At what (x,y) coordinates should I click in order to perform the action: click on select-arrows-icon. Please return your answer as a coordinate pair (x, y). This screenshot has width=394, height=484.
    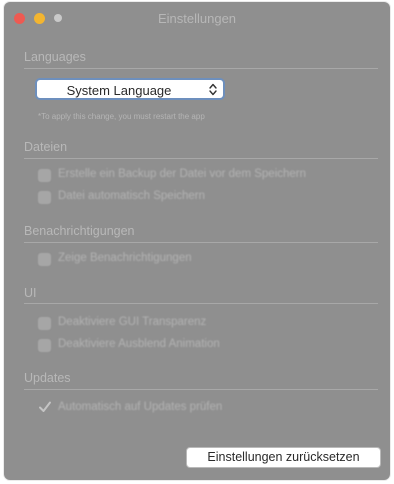
    Looking at the image, I should click on (213, 89).